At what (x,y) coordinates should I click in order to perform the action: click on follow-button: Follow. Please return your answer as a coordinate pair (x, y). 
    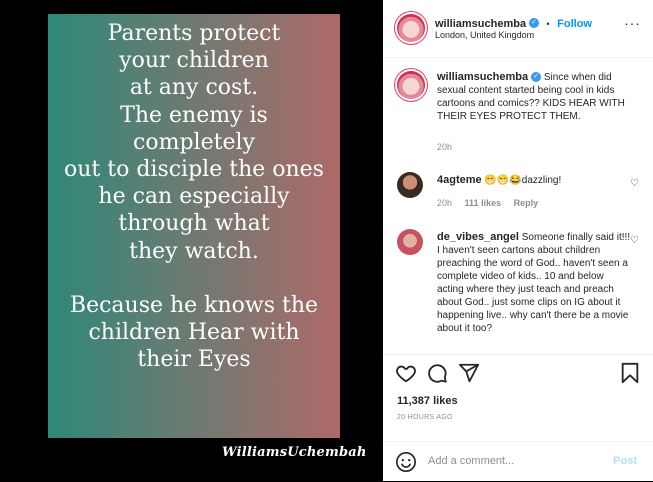
    Looking at the image, I should click on (574, 24).